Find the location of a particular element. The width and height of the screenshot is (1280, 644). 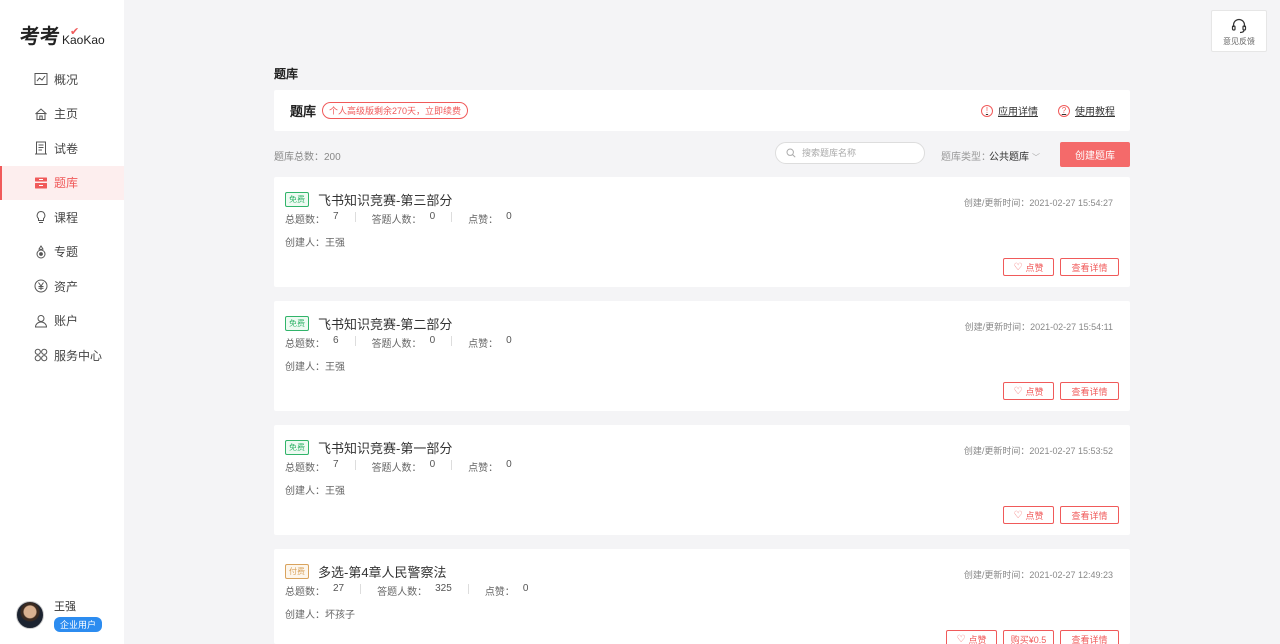

sidebar-item-label: 题库 is located at coordinates (66, 183).